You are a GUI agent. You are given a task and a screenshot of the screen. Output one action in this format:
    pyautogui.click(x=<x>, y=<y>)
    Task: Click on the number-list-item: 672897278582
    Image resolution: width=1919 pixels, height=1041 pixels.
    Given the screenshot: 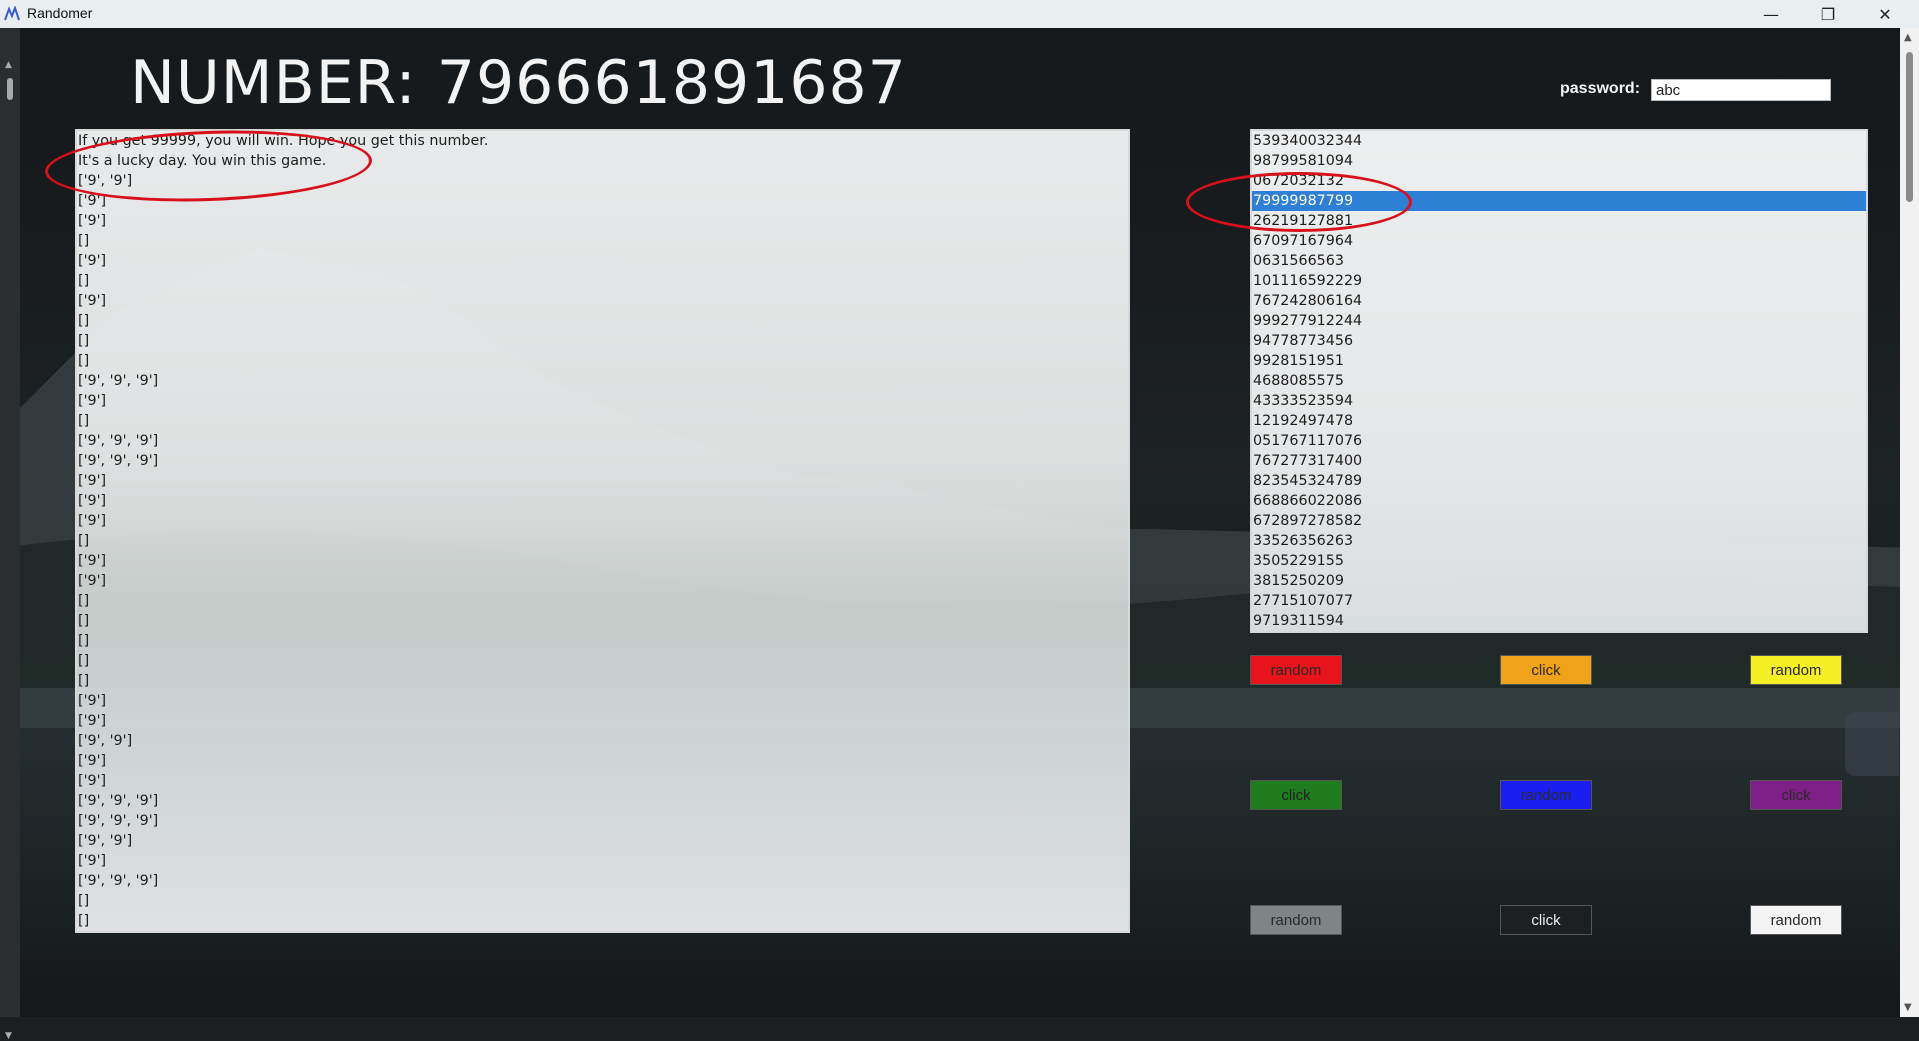 What is the action you would take?
    pyautogui.click(x=1559, y=521)
    